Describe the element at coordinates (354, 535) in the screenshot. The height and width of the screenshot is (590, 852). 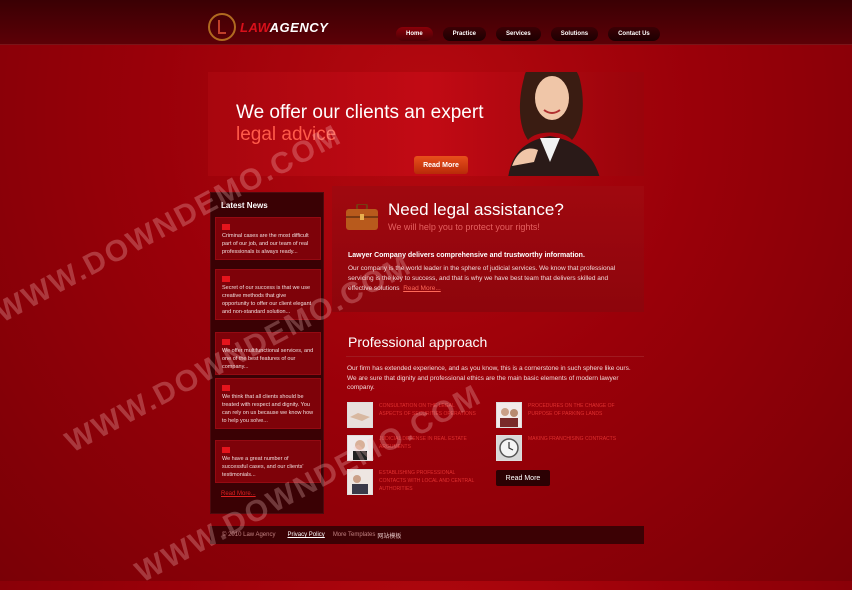
I see `footer-link: More Templates` at that location.